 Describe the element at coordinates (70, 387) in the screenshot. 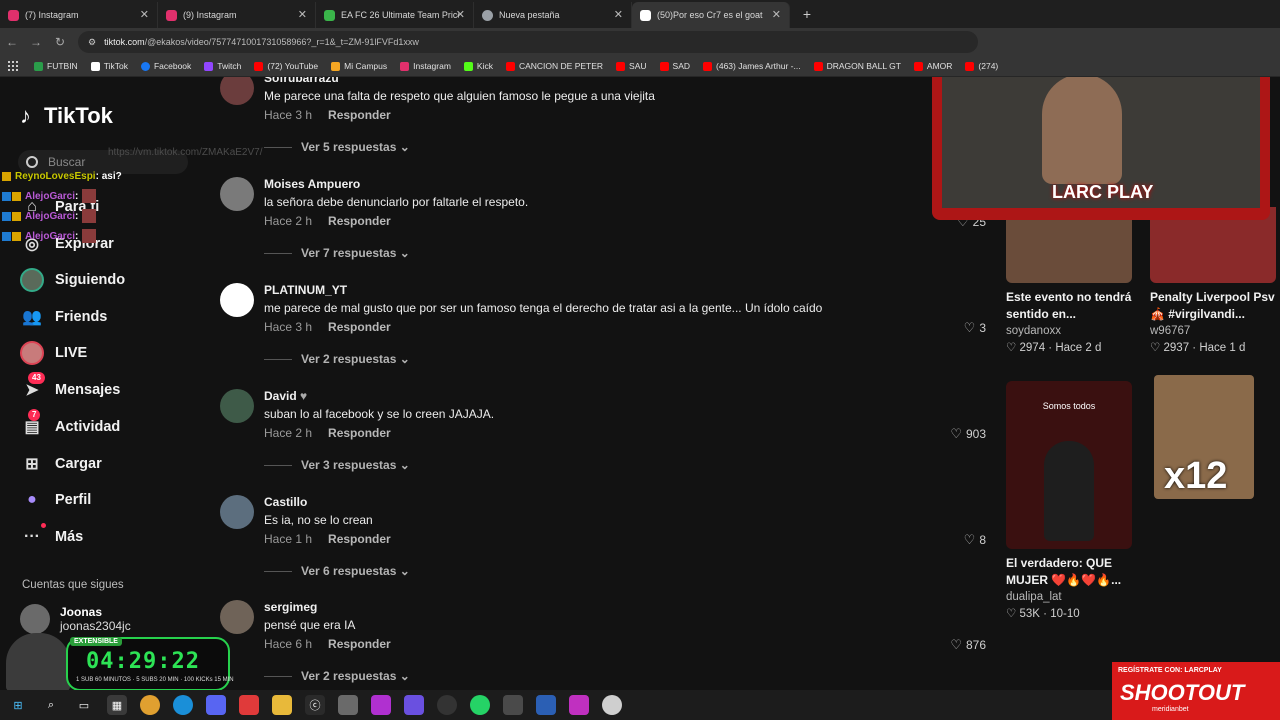

I see `nav-mensajes: ➤ 43 Mensajes` at that location.